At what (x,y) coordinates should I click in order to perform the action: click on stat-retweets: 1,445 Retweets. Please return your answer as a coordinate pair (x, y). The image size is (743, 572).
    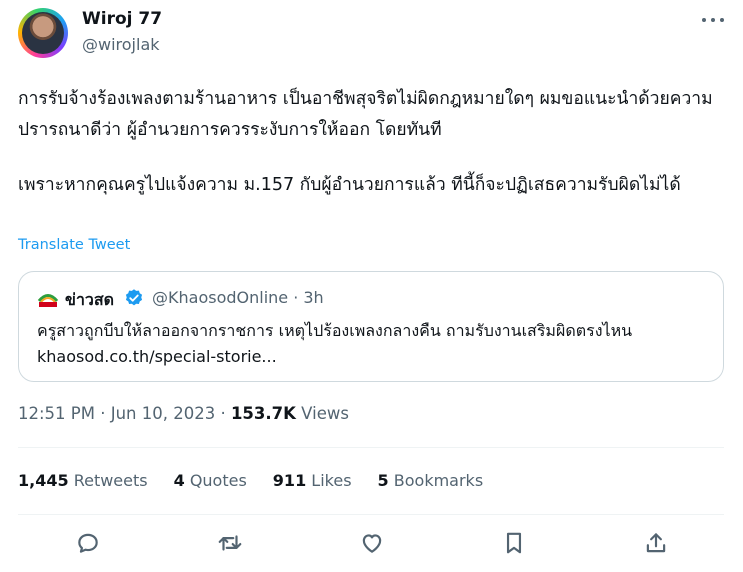
    Looking at the image, I should click on (83, 480).